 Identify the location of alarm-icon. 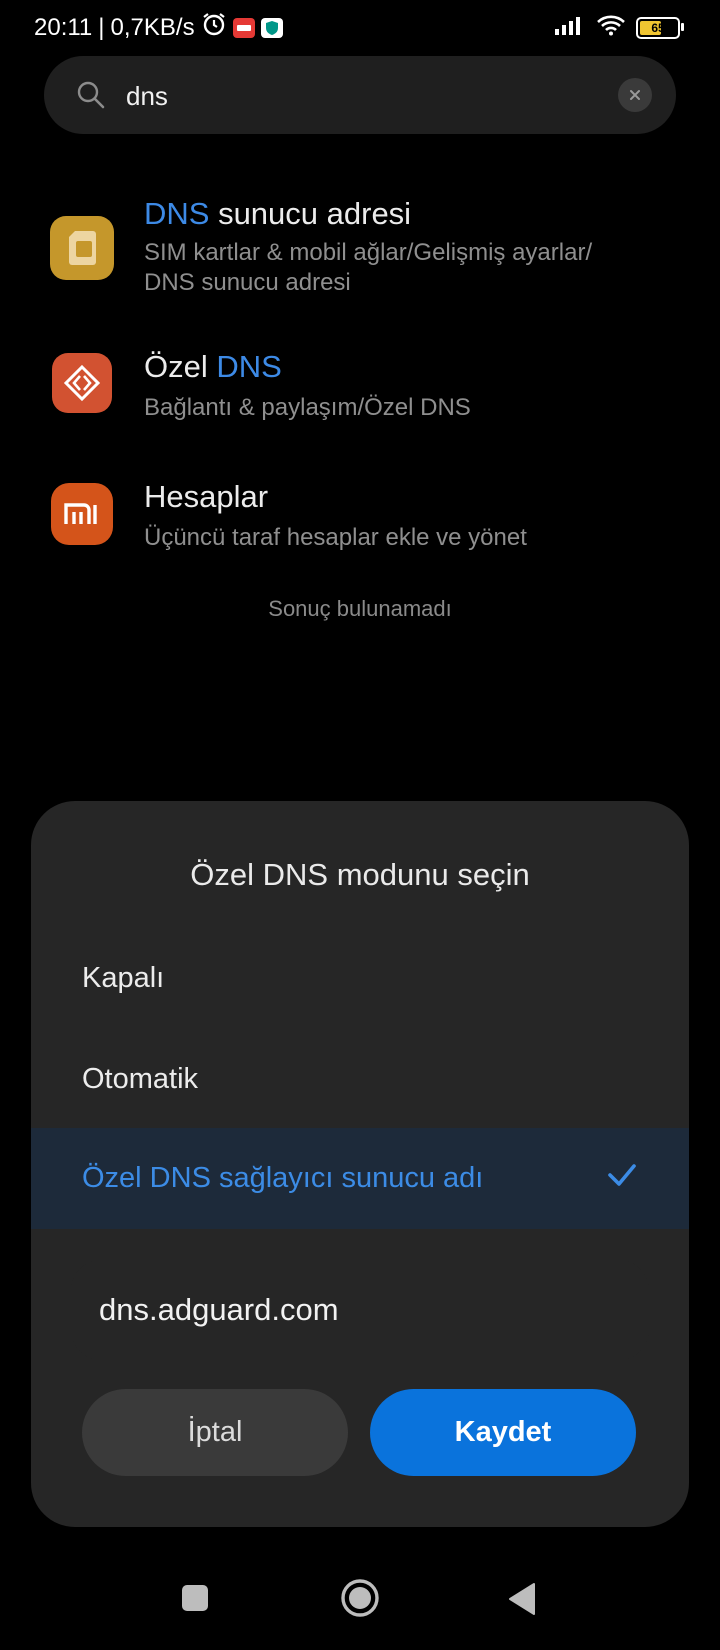
(214, 27).